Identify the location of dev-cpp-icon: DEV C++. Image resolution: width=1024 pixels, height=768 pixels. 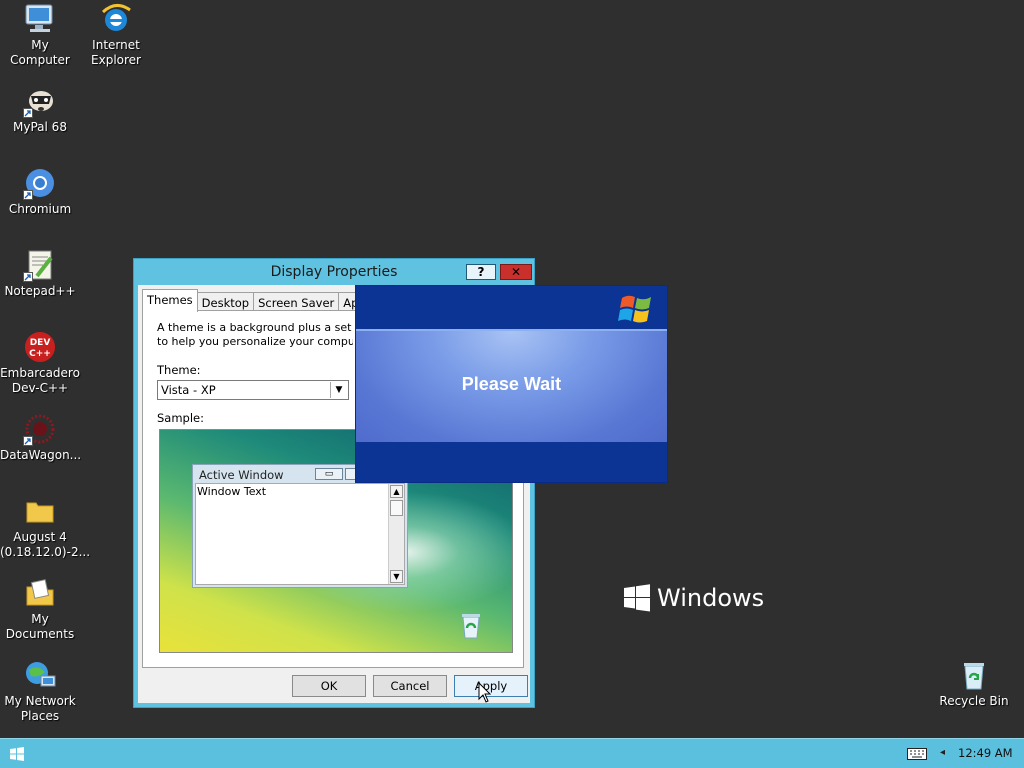
(40, 347).